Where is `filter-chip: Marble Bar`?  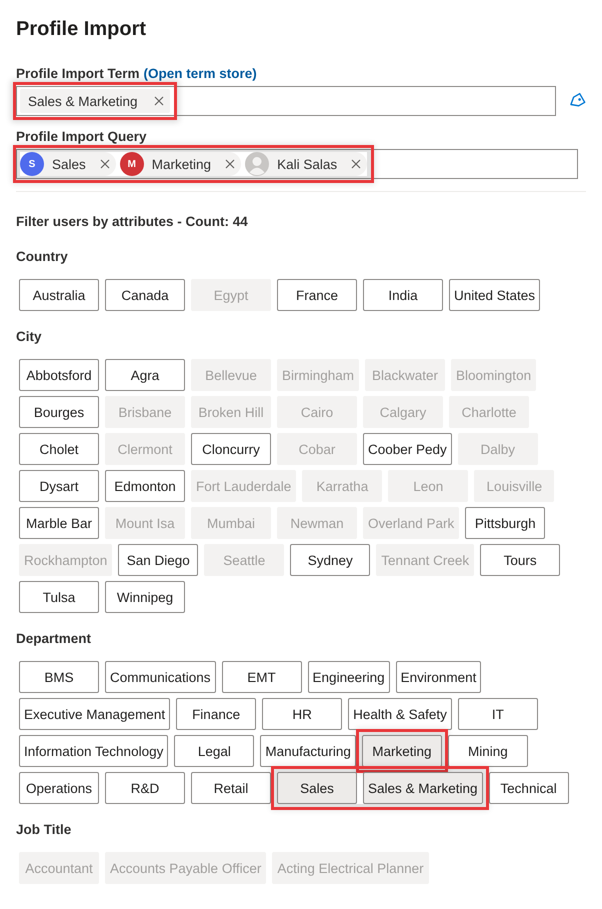
filter-chip: Marble Bar is located at coordinates (59, 523).